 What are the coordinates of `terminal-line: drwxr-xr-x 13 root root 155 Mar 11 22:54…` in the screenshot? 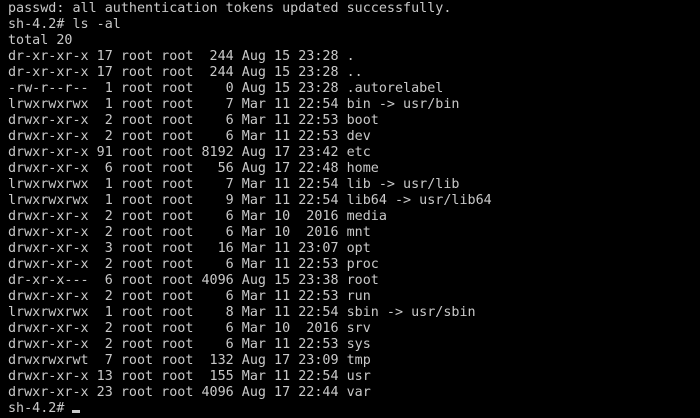 It's located at (189, 376).